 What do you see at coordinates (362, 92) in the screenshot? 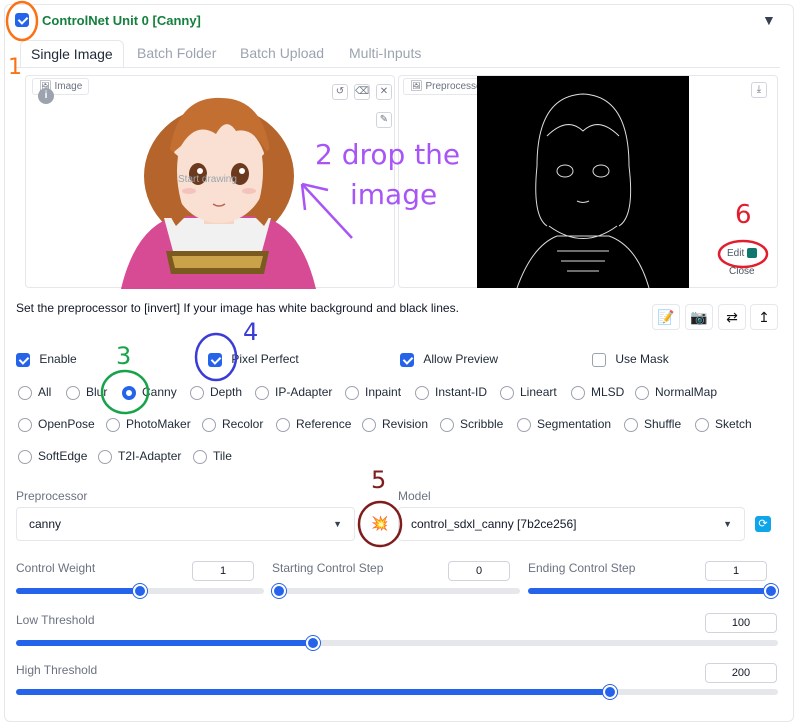
I see `eraser-icon: ⌫` at bounding box center [362, 92].